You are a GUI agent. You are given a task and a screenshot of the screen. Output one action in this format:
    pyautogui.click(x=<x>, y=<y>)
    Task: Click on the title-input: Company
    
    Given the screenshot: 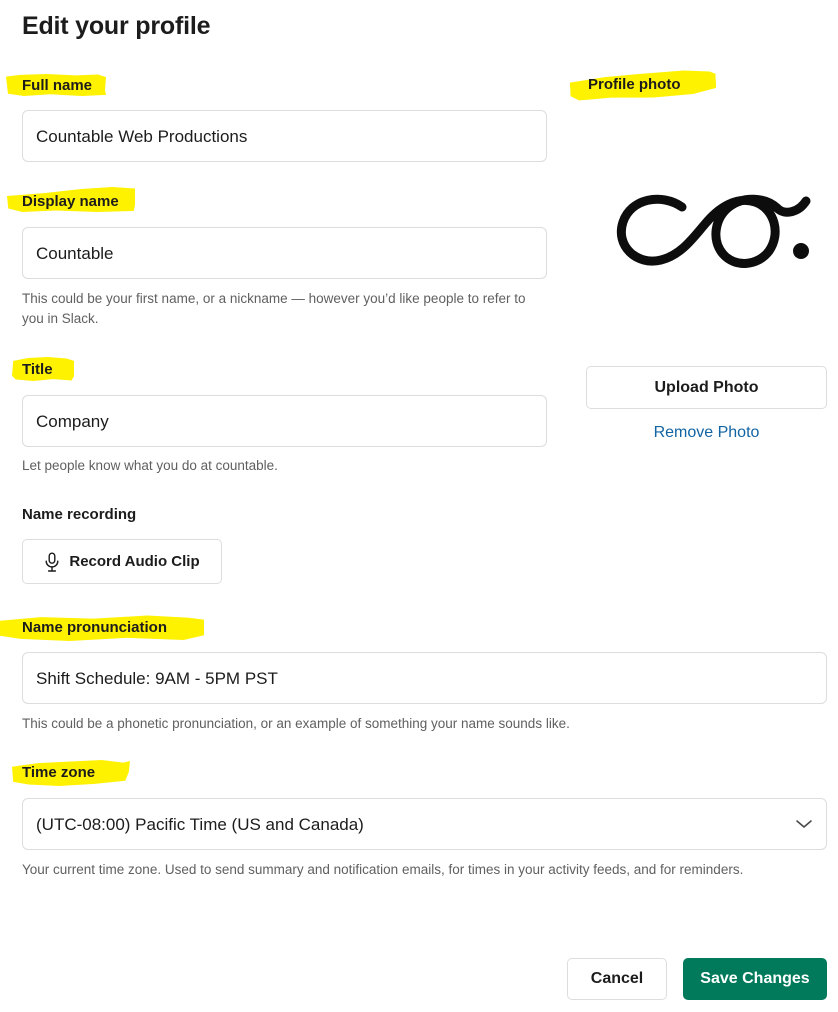 What is the action you would take?
    pyautogui.click(x=284, y=421)
    